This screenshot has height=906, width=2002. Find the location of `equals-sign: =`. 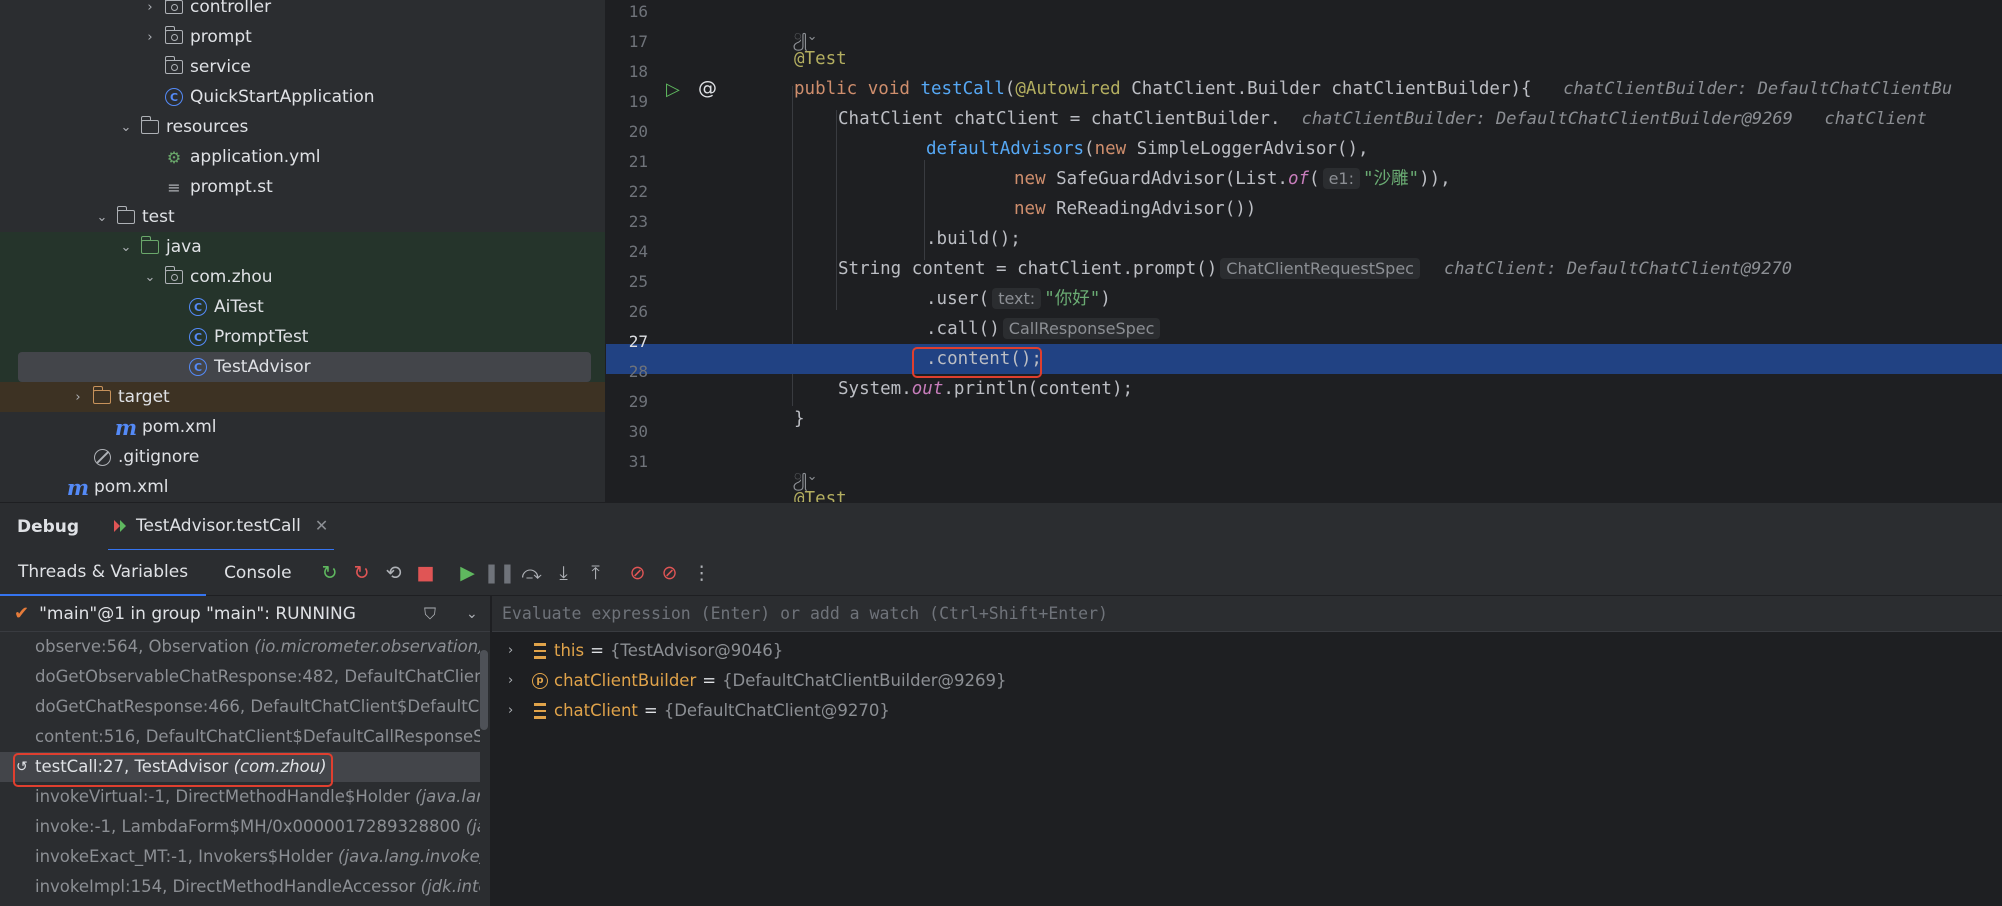

equals-sign: = is located at coordinates (650, 710).